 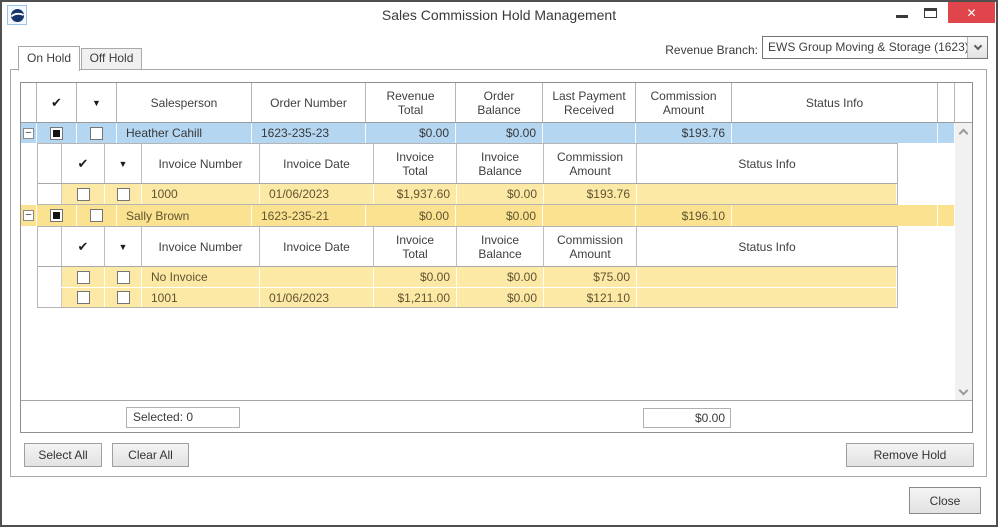 What do you see at coordinates (963, 392) in the screenshot?
I see `scrollbar-down-button` at bounding box center [963, 392].